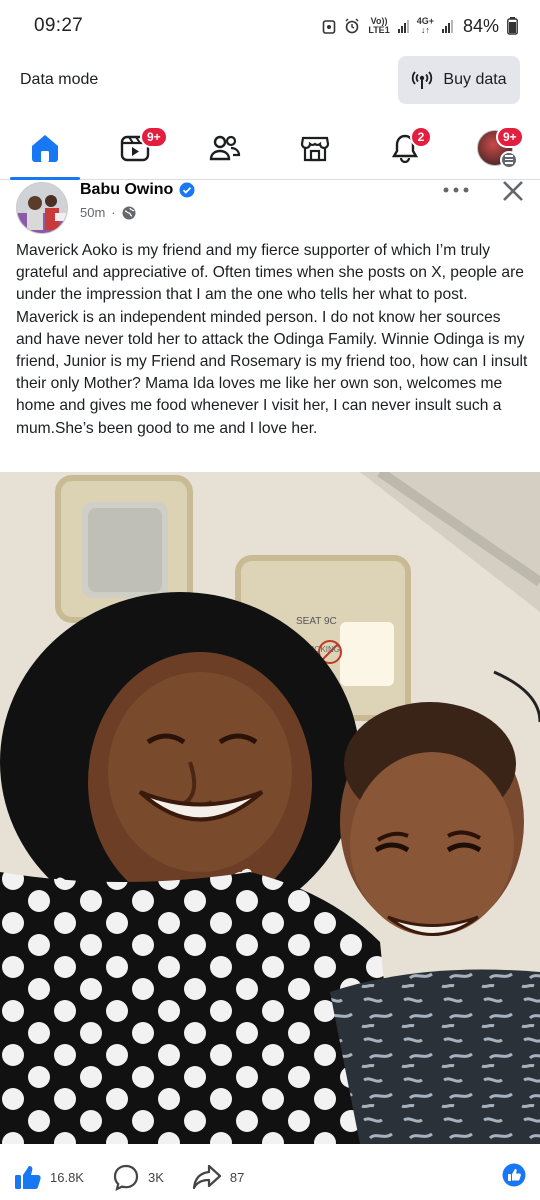  I want to click on buy-data-button: Buy data, so click(459, 80).